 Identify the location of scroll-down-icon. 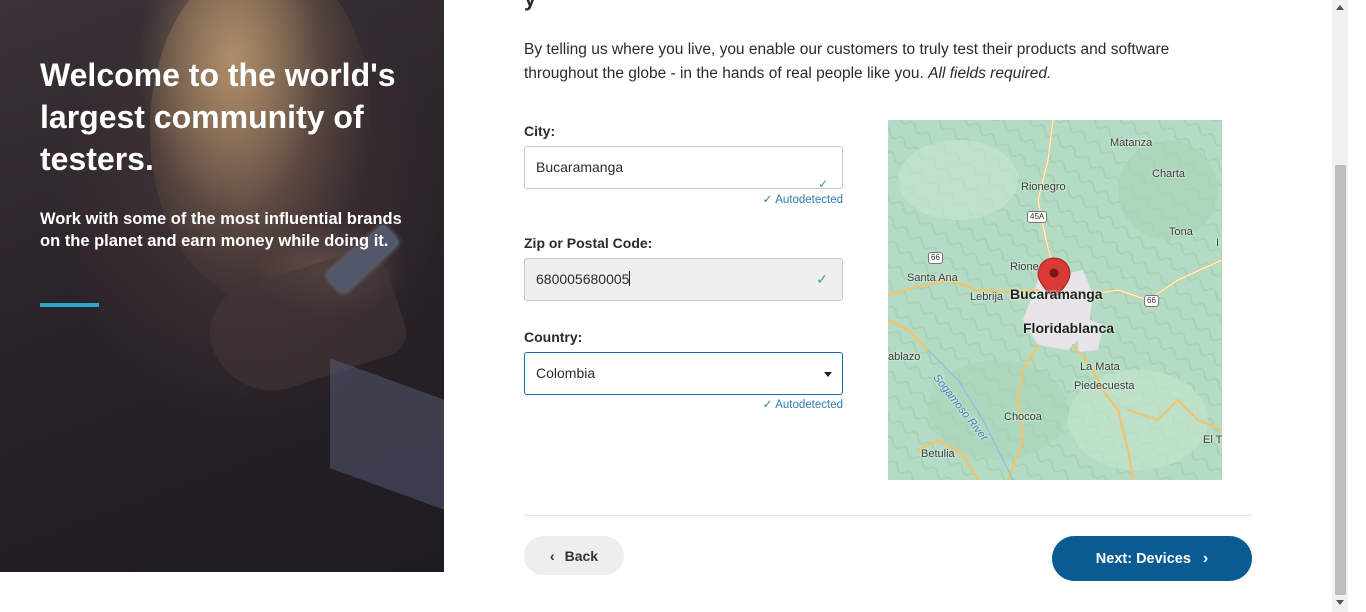
(1340, 602).